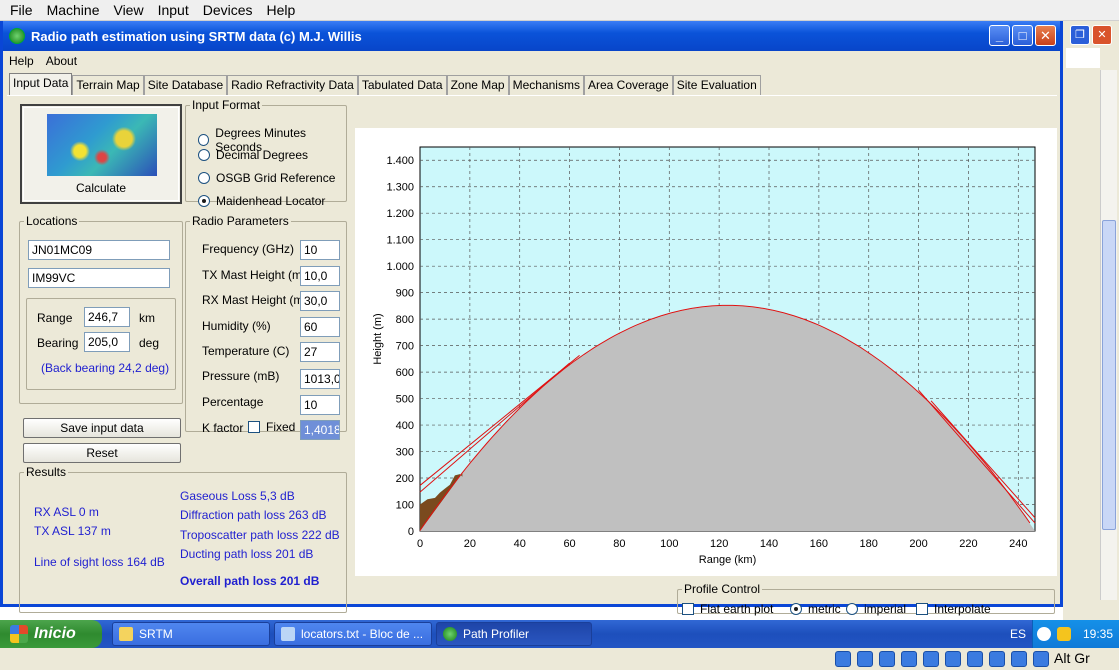  What do you see at coordinates (1109, 375) in the screenshot?
I see `scrollbar-thumb` at bounding box center [1109, 375].